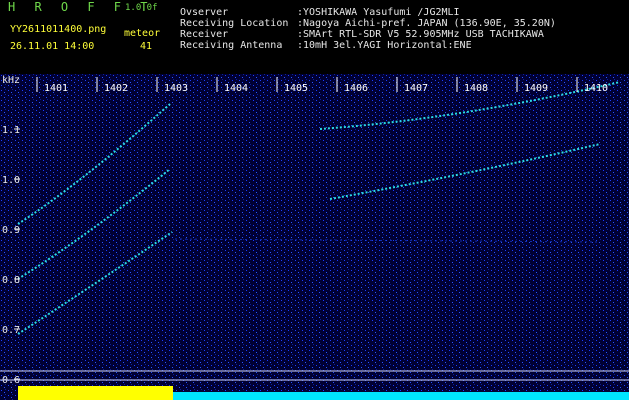 The height and width of the screenshot is (400, 629). What do you see at coordinates (231, 45) in the screenshot?
I see `info-label-antenna: Receiving Antenna` at bounding box center [231, 45].